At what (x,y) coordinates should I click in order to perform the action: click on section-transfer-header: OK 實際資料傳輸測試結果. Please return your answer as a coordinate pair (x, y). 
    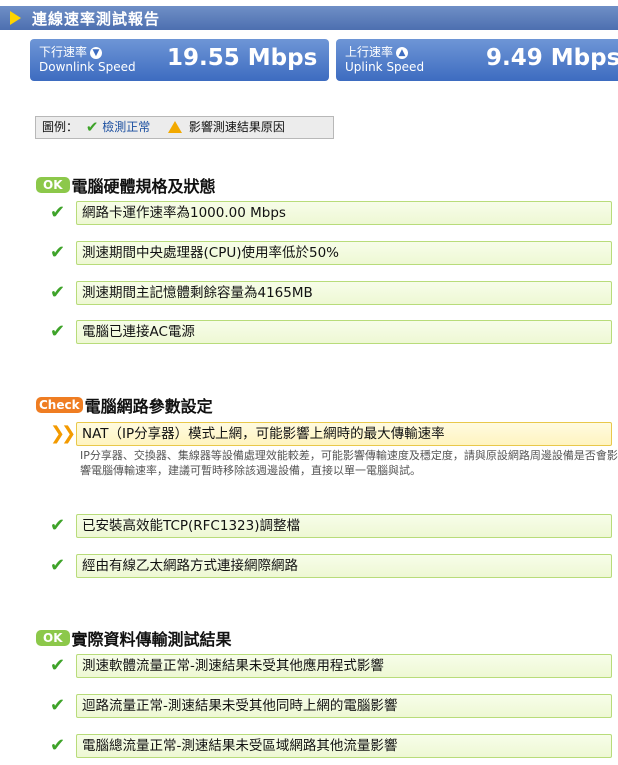
    Looking at the image, I should click on (134, 637).